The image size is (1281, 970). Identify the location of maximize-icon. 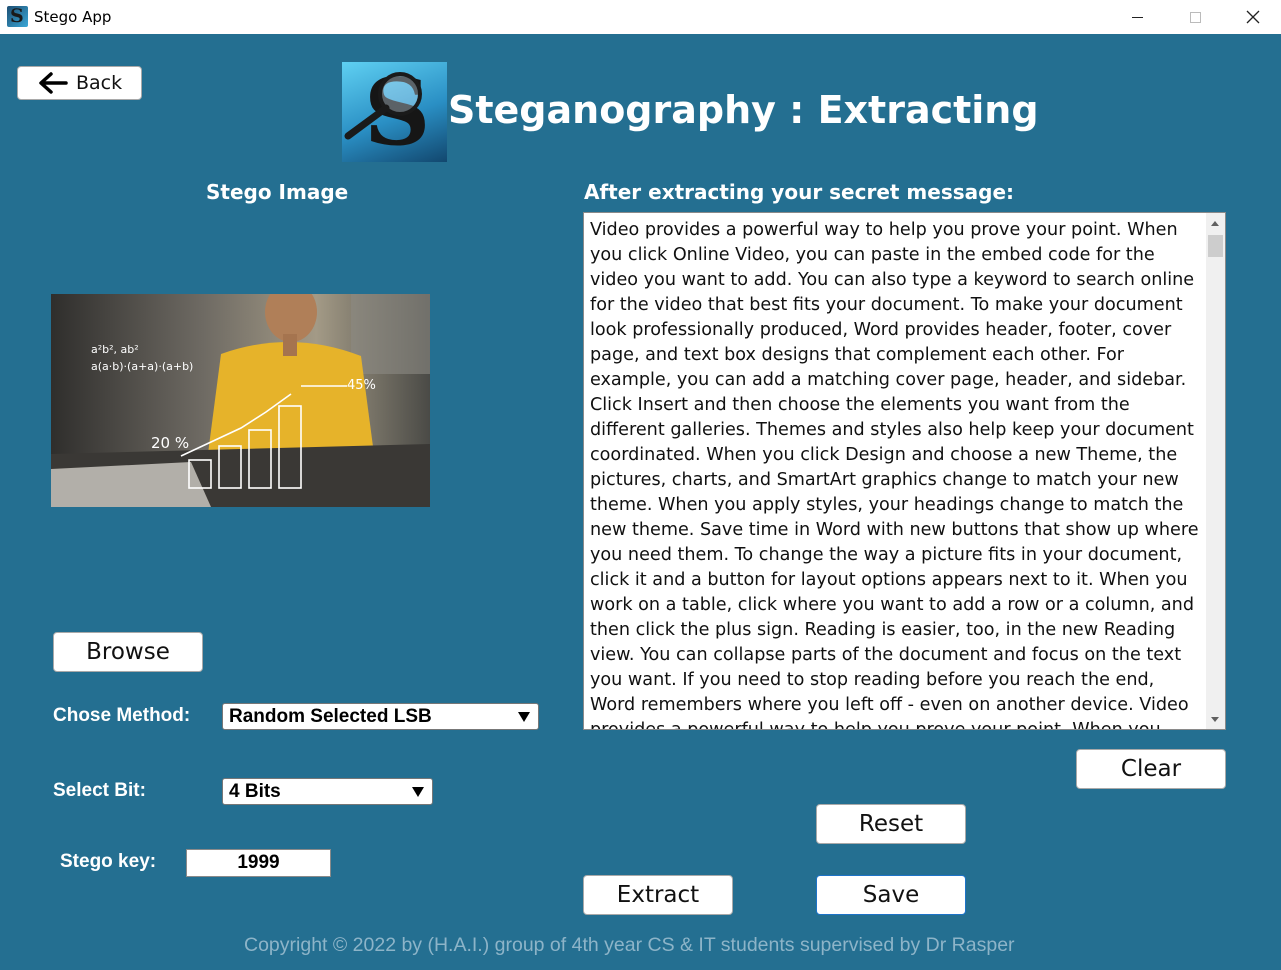
(1195, 17).